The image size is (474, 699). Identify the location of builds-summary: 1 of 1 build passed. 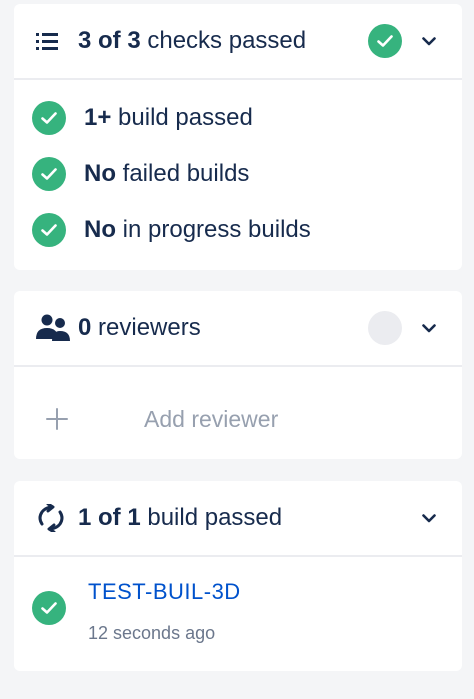
(180, 518).